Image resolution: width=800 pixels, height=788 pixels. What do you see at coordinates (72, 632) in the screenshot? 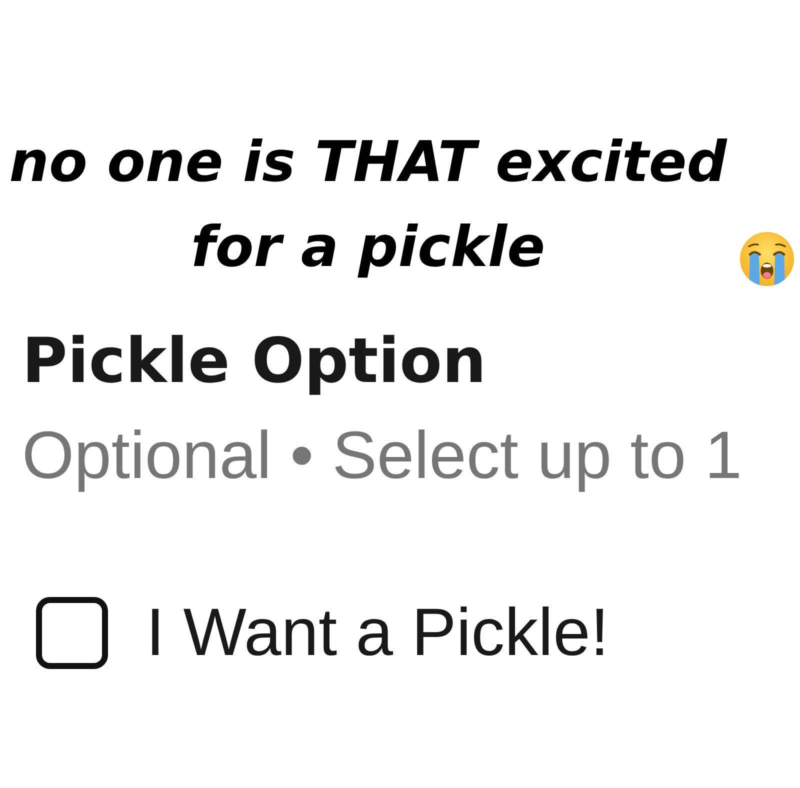
I see `checkbox` at bounding box center [72, 632].